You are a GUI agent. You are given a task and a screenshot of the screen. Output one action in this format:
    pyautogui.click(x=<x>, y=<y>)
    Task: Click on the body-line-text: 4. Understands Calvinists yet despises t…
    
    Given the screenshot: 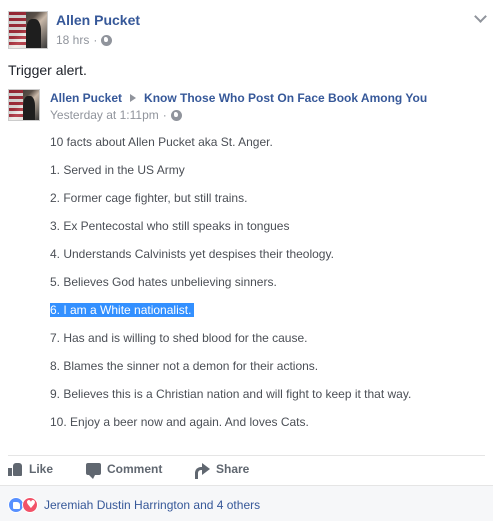 What is the action you would take?
    pyautogui.click(x=192, y=254)
    